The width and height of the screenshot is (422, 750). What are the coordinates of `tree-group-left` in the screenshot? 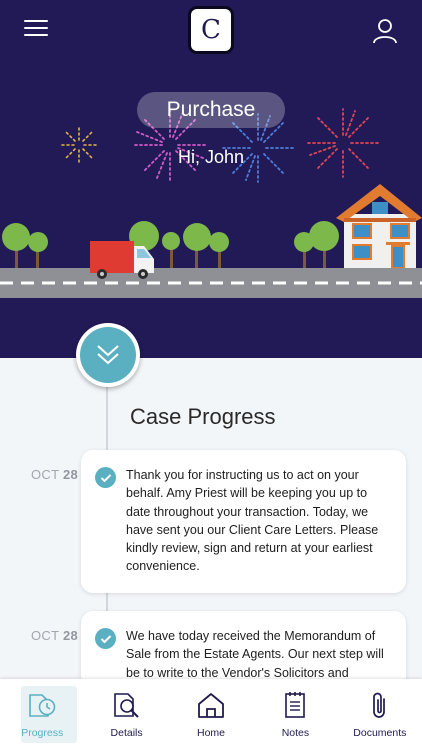 It's located at (170, 244).